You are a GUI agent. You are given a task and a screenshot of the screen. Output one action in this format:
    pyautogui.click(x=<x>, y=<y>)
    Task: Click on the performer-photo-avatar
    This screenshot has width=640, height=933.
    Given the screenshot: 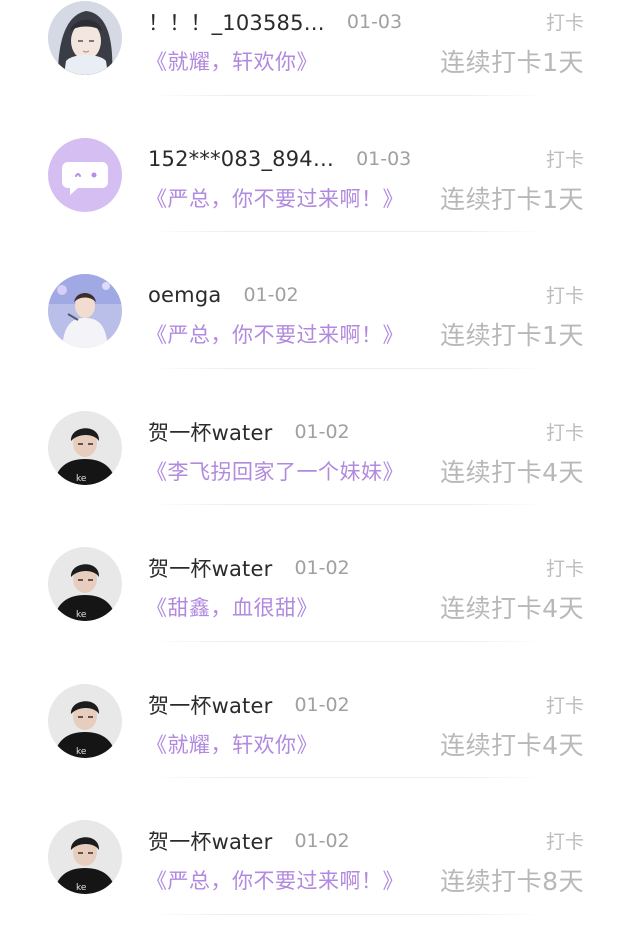 What is the action you would take?
    pyautogui.click(x=85, y=311)
    